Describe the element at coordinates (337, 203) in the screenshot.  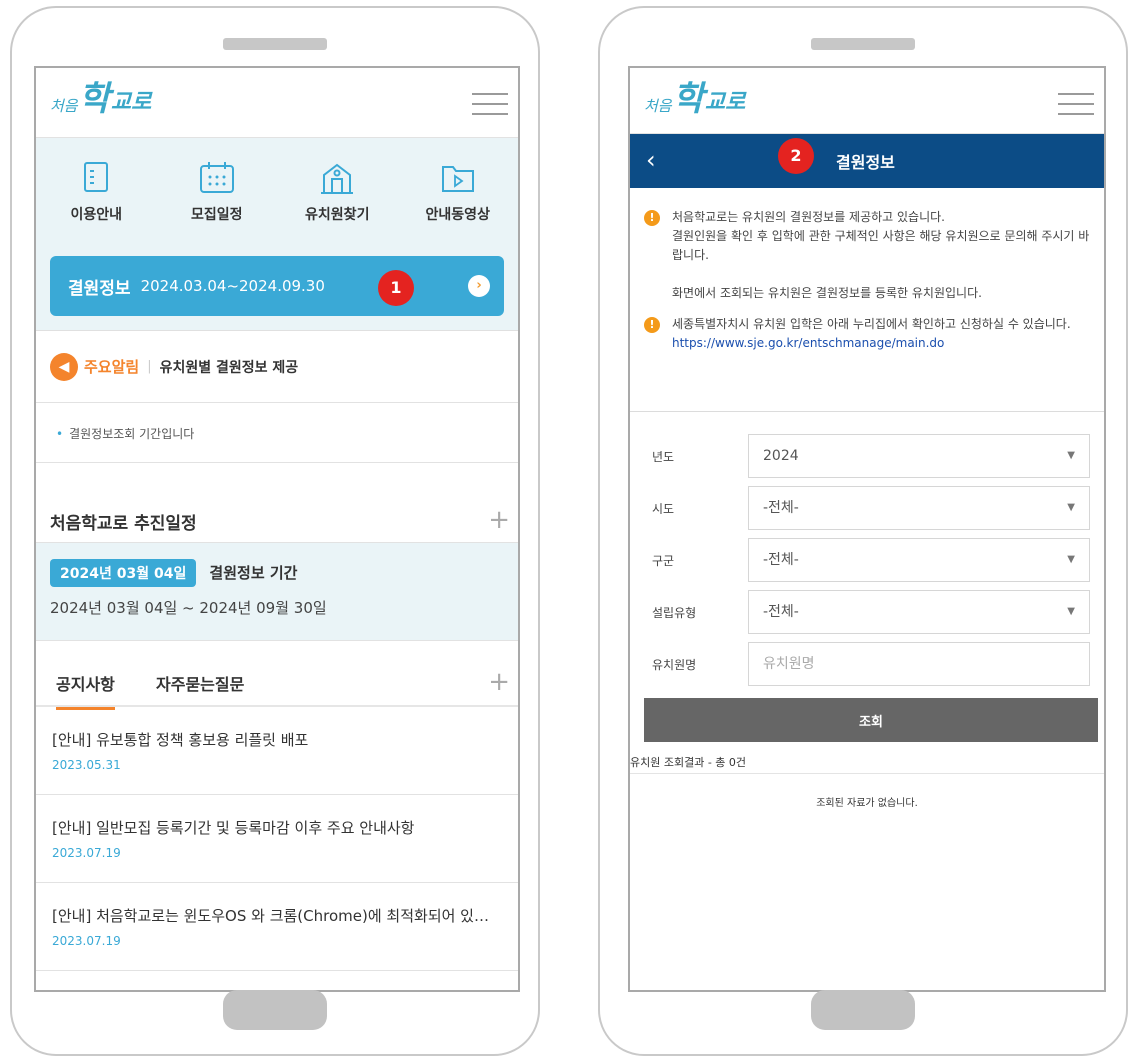
I see `quick-menu-find: 유치원찾기` at that location.